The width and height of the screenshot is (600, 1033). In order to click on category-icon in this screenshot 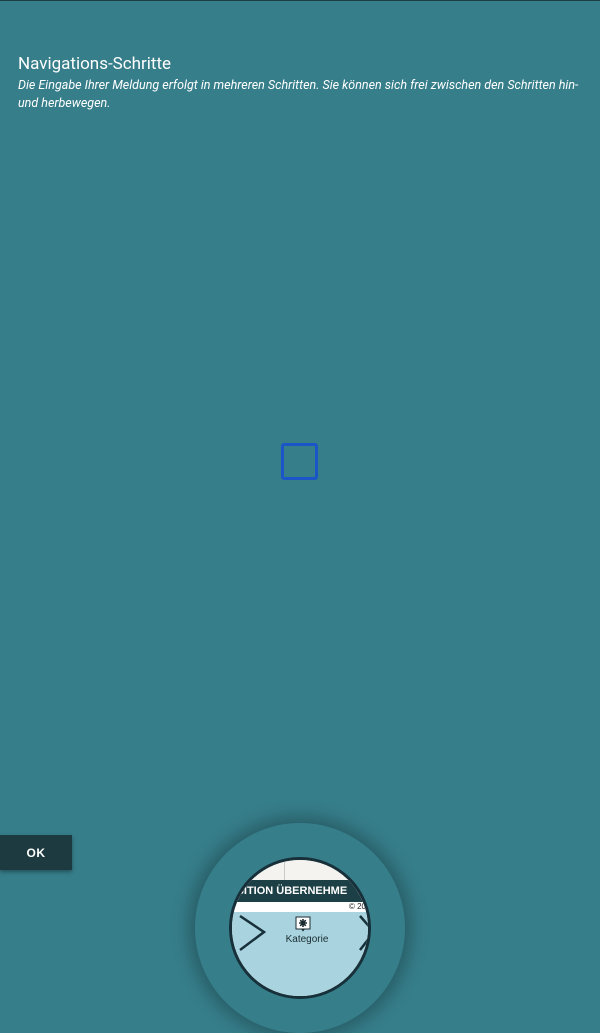, I will do `click(303, 924)`.